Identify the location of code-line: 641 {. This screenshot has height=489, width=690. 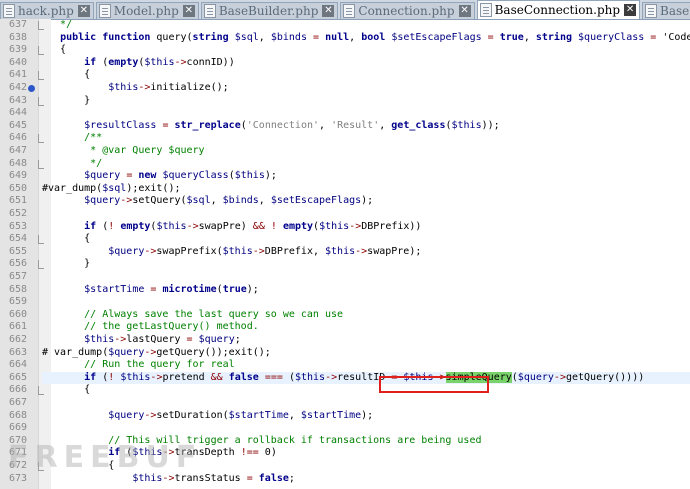
(345, 75).